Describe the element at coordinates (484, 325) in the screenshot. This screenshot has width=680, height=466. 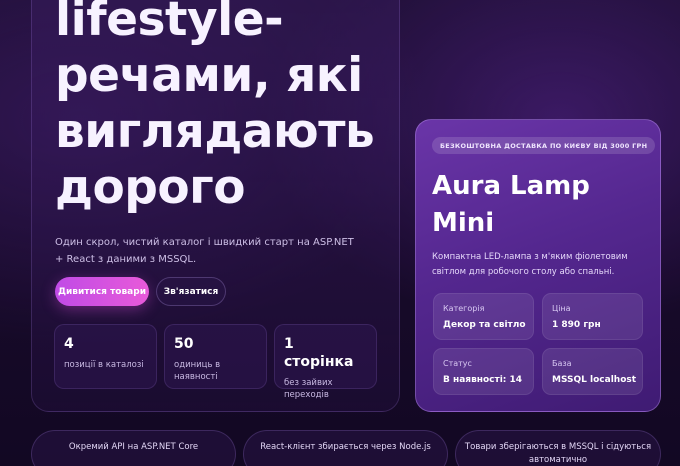
I see `info-value: Декор та світло` at that location.